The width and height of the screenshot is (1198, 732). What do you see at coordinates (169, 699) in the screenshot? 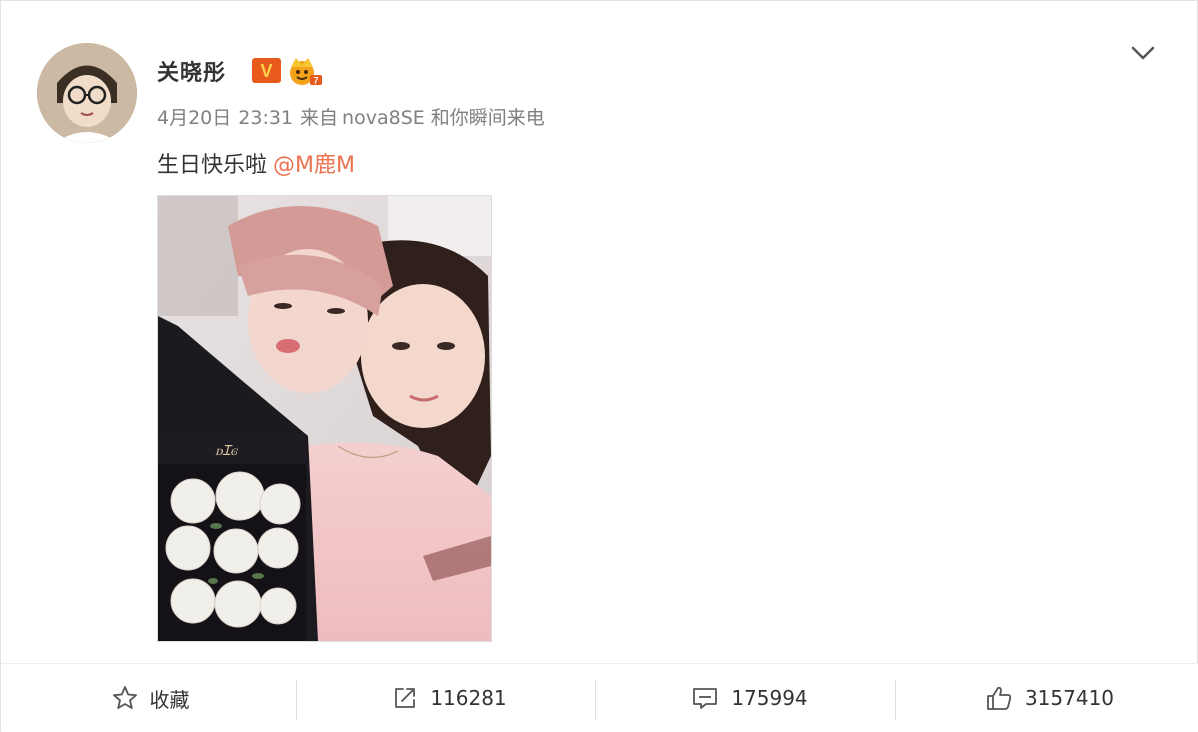
I see `favorite-label: 收藏` at bounding box center [169, 699].